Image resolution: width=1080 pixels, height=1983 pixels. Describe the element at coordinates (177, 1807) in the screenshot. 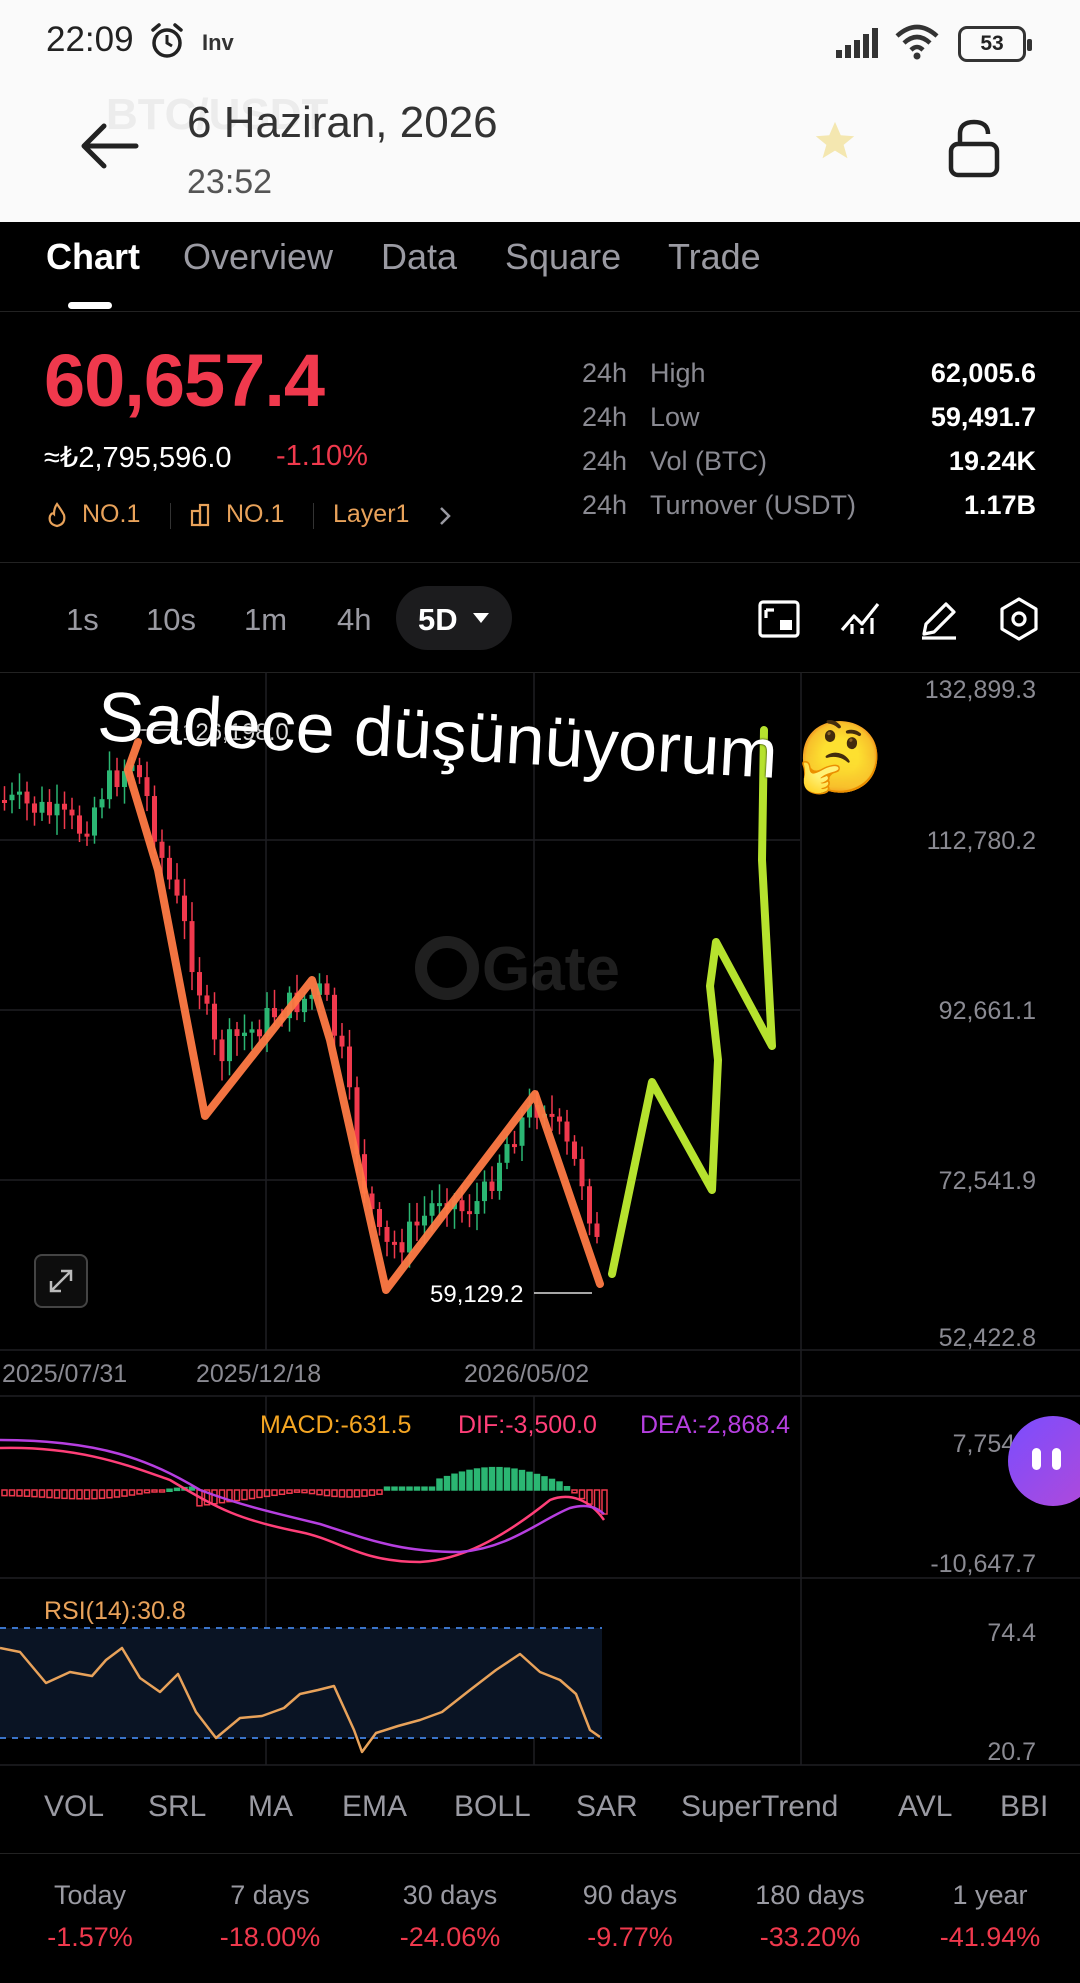

I see `indicator-srl: SRL` at that location.